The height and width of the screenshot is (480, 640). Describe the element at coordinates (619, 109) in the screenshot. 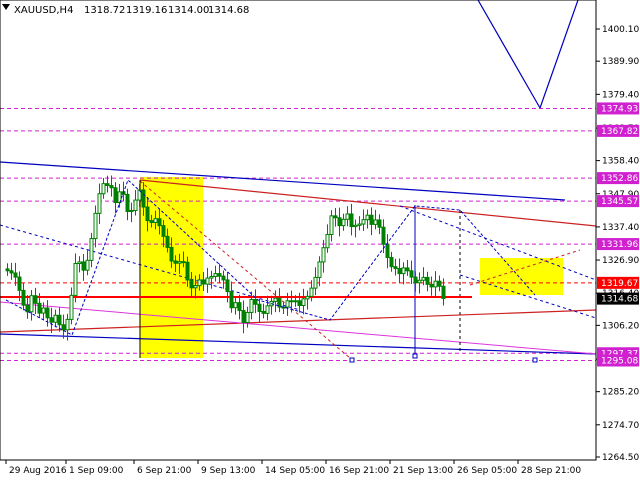

I see `level-tag-label-0: 1374.93` at that location.